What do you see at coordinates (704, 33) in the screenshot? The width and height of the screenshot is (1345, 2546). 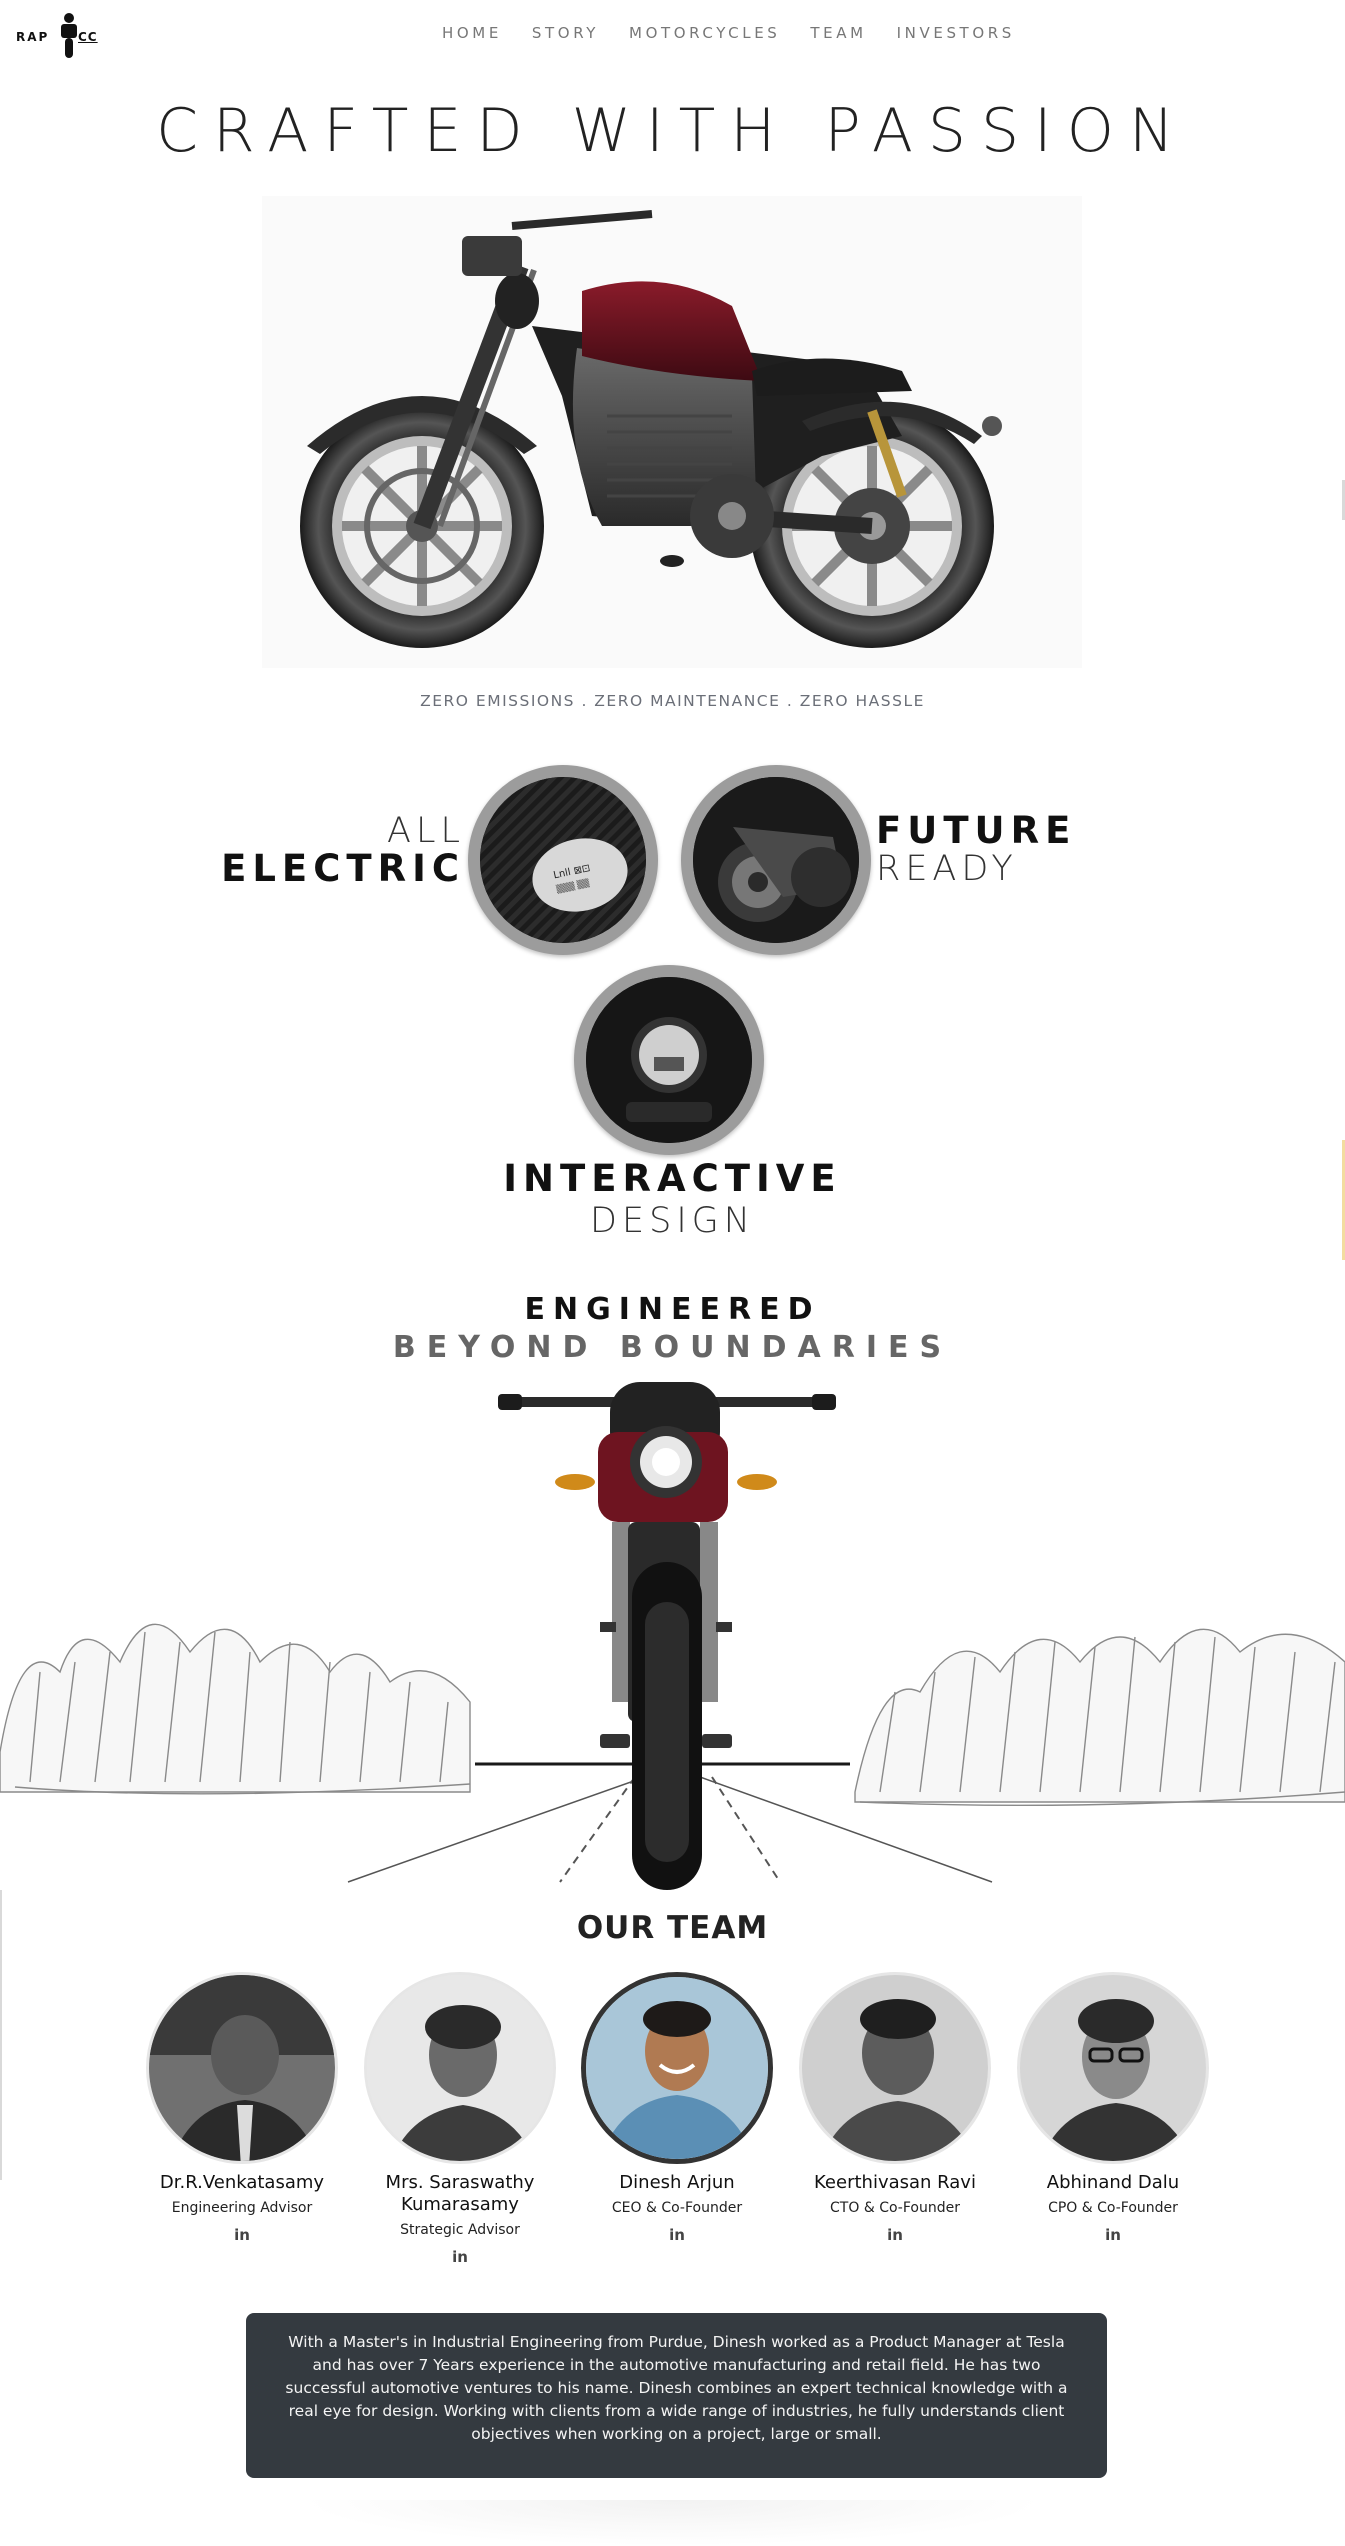 I see `nav-motorcycles: MOTORCYCLES` at bounding box center [704, 33].